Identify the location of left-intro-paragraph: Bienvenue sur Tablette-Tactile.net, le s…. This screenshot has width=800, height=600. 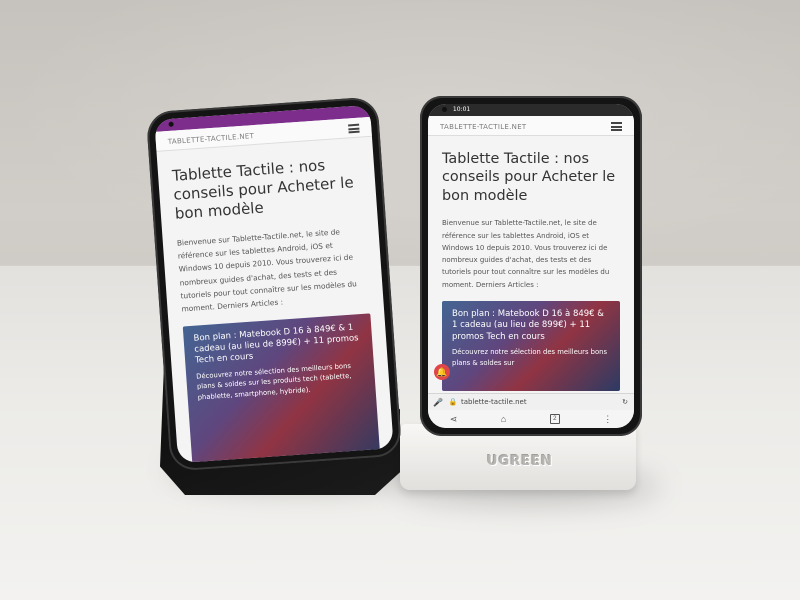
(267, 270).